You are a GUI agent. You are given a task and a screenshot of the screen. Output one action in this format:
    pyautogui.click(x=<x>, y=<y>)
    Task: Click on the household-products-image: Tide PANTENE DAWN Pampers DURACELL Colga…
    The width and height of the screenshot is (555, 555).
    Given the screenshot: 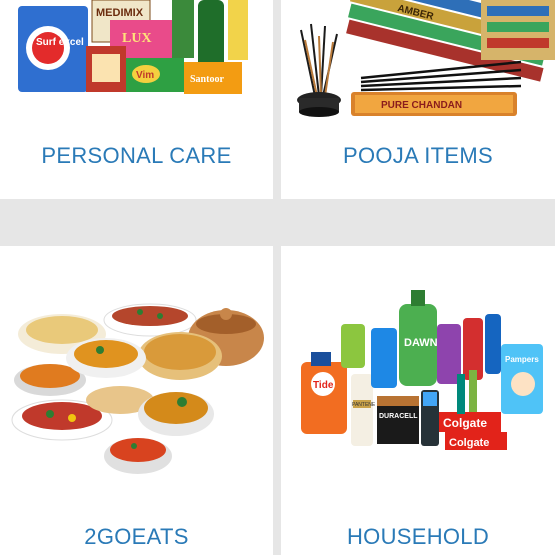 What is the action you would take?
    pyautogui.click(x=422, y=370)
    